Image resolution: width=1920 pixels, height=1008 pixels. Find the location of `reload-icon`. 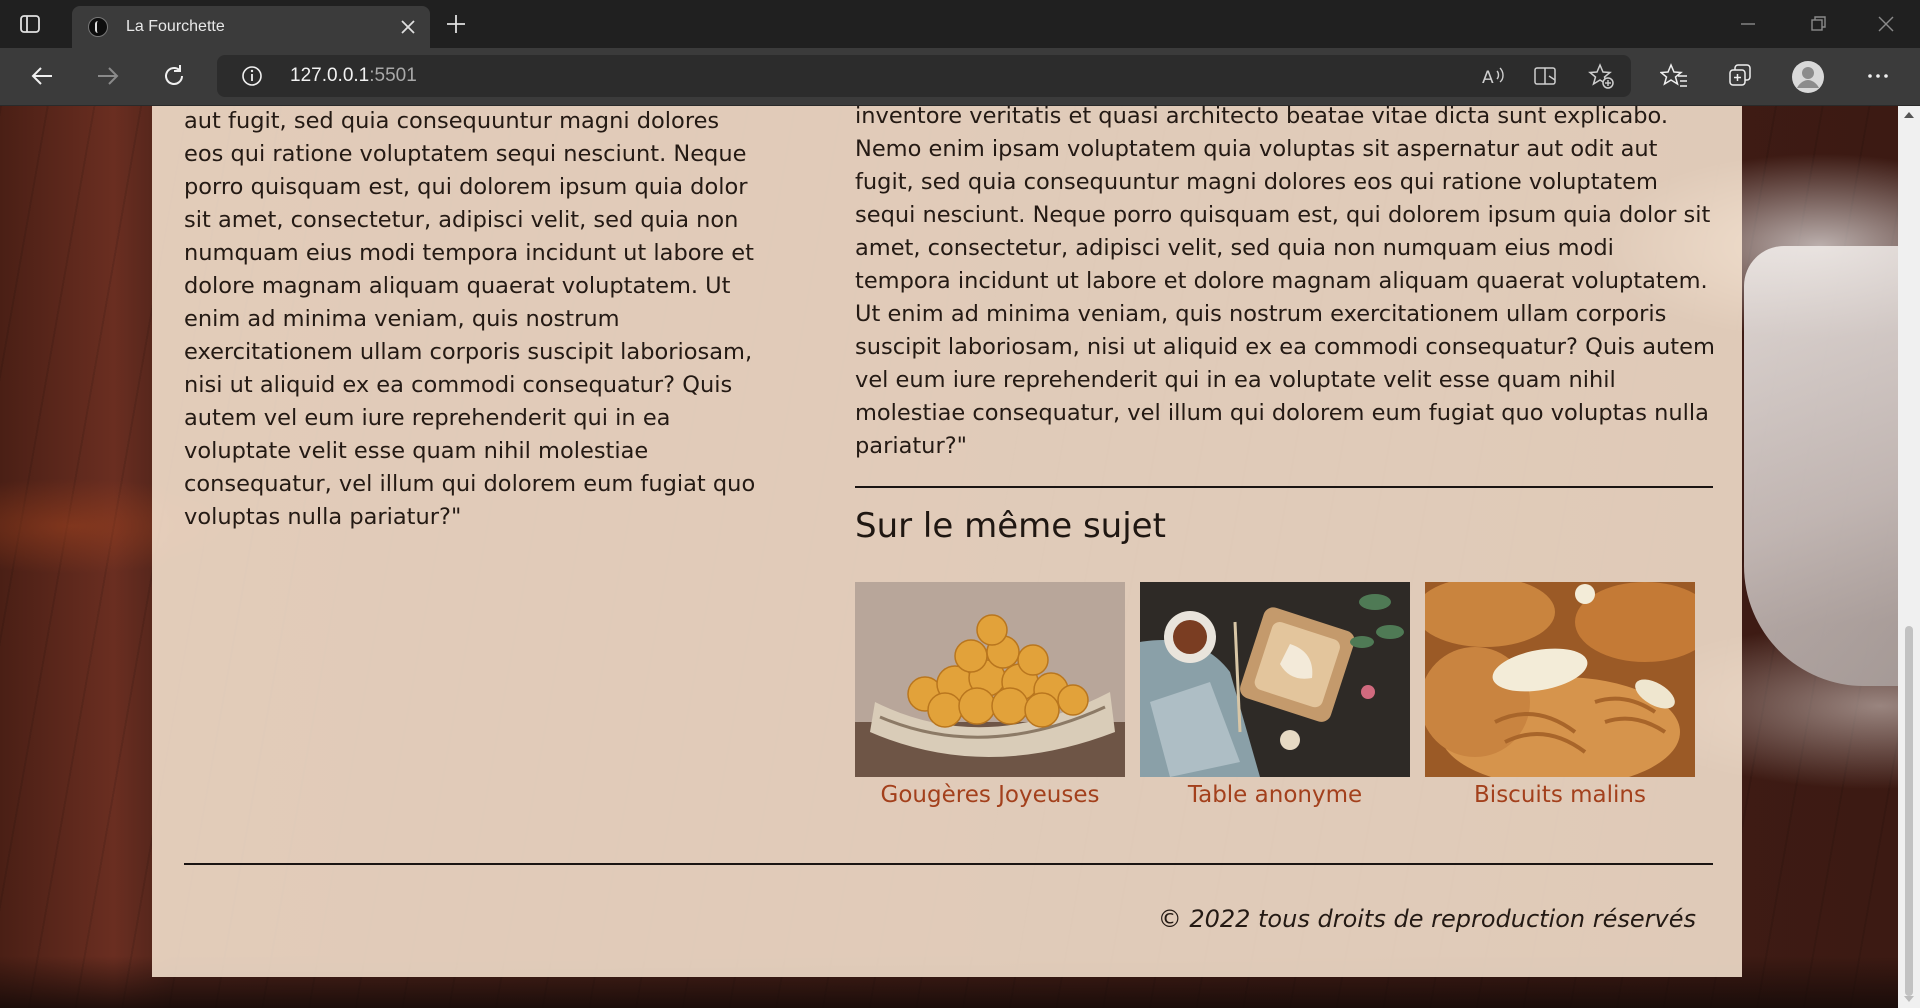

reload-icon is located at coordinates (174, 76).